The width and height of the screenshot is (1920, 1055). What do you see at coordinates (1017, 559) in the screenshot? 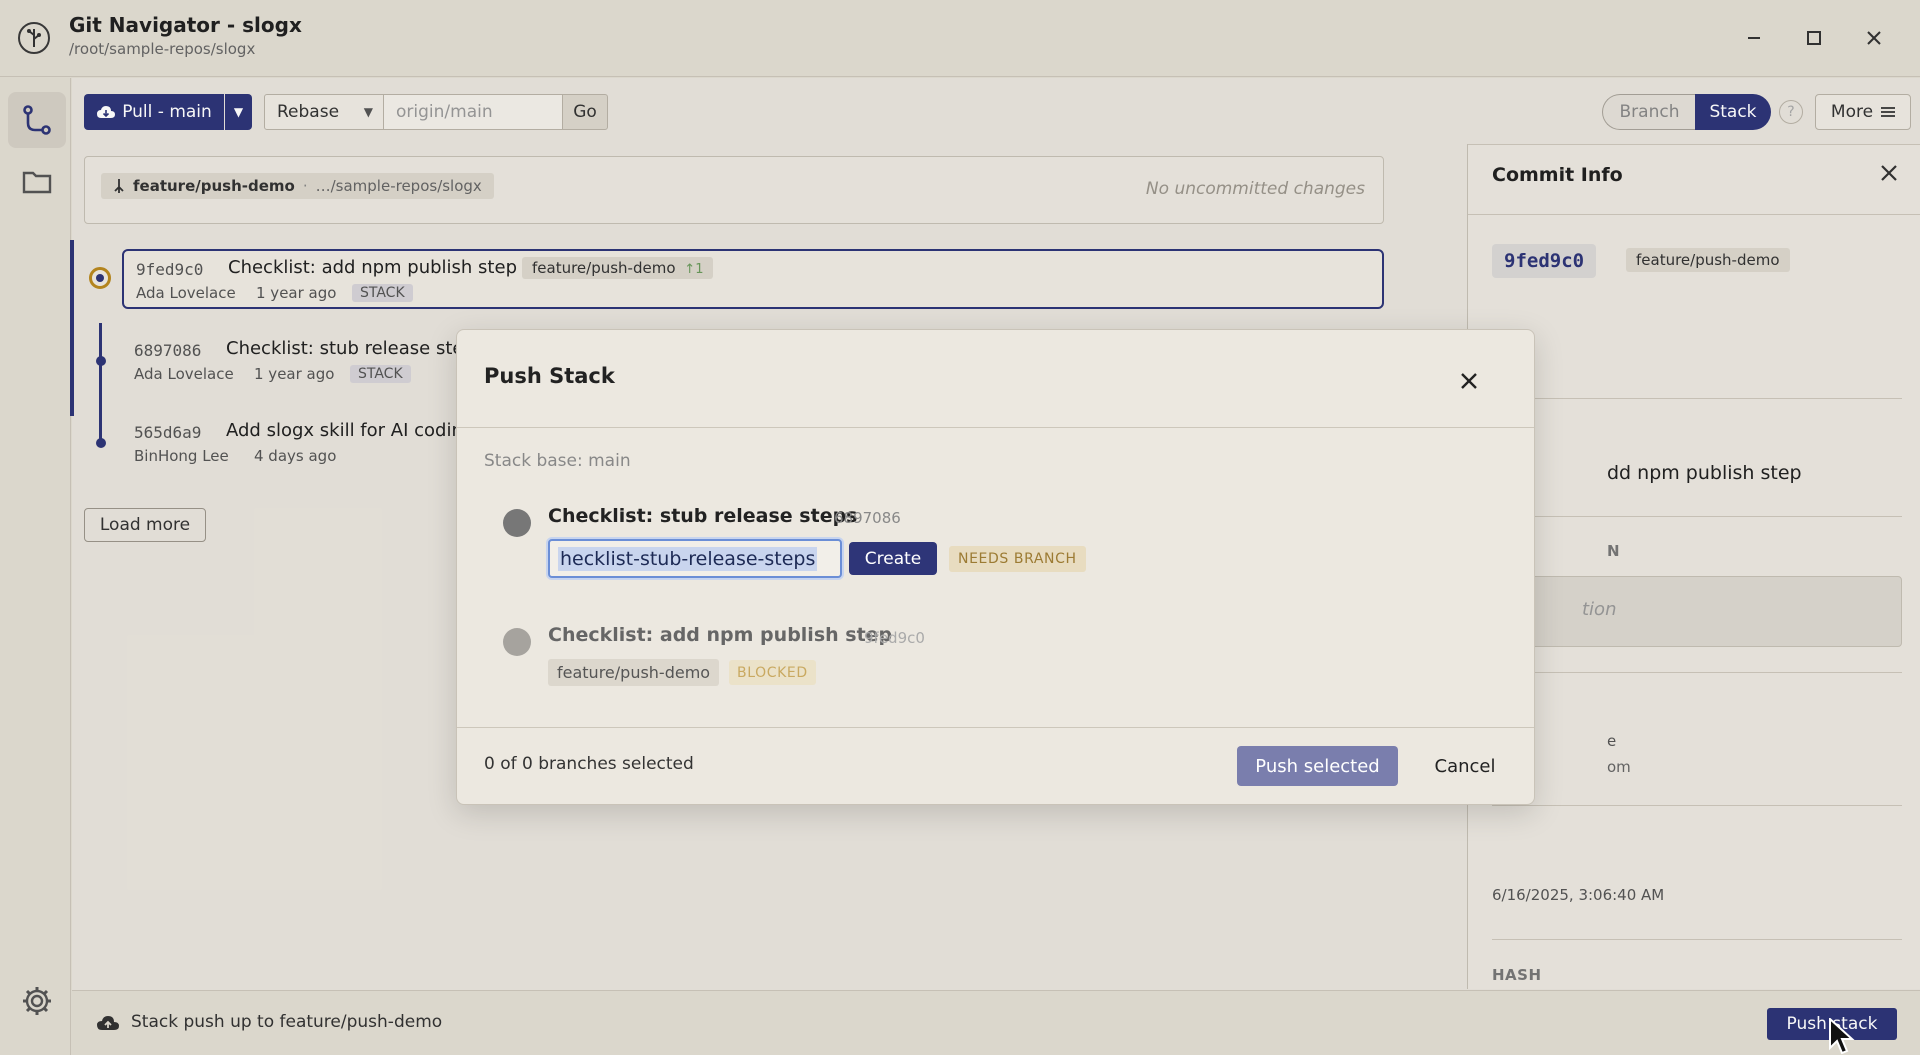
I see `needs-branch-badge: NEEDS BRANCH` at bounding box center [1017, 559].